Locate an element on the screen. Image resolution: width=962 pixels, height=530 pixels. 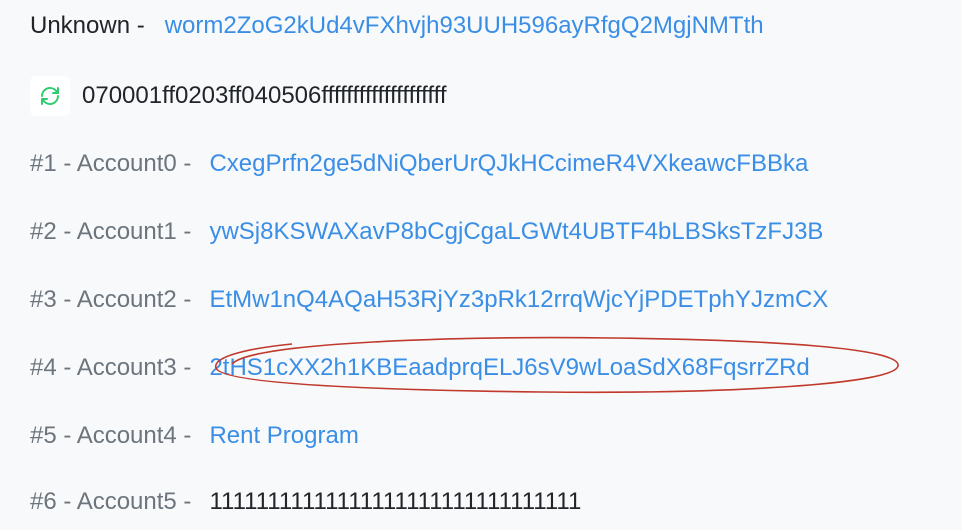
instruction-data-row: 070001ff0203ff040506ffffffffffffffffffff is located at coordinates (238, 96).